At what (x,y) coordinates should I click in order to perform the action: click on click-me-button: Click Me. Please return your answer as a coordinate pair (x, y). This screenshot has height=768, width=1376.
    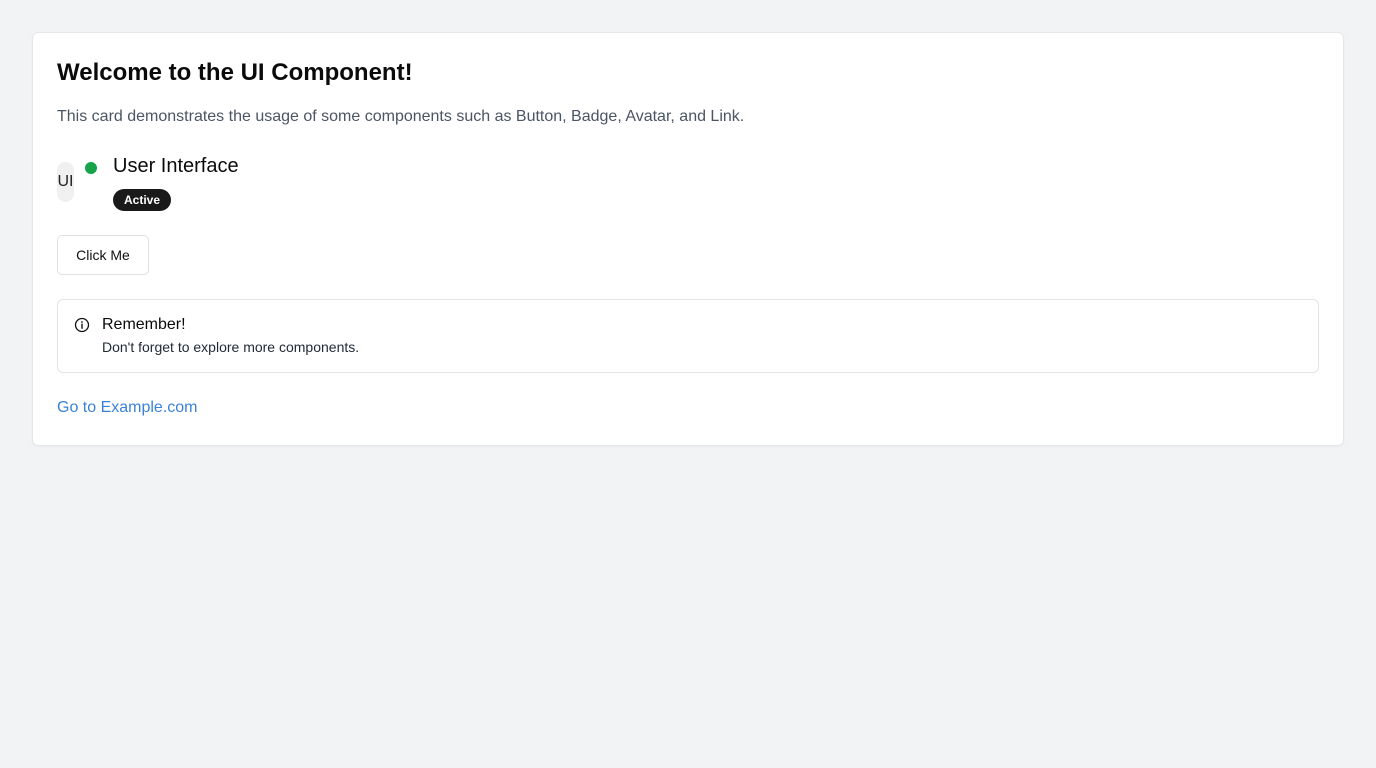
    Looking at the image, I should click on (103, 255).